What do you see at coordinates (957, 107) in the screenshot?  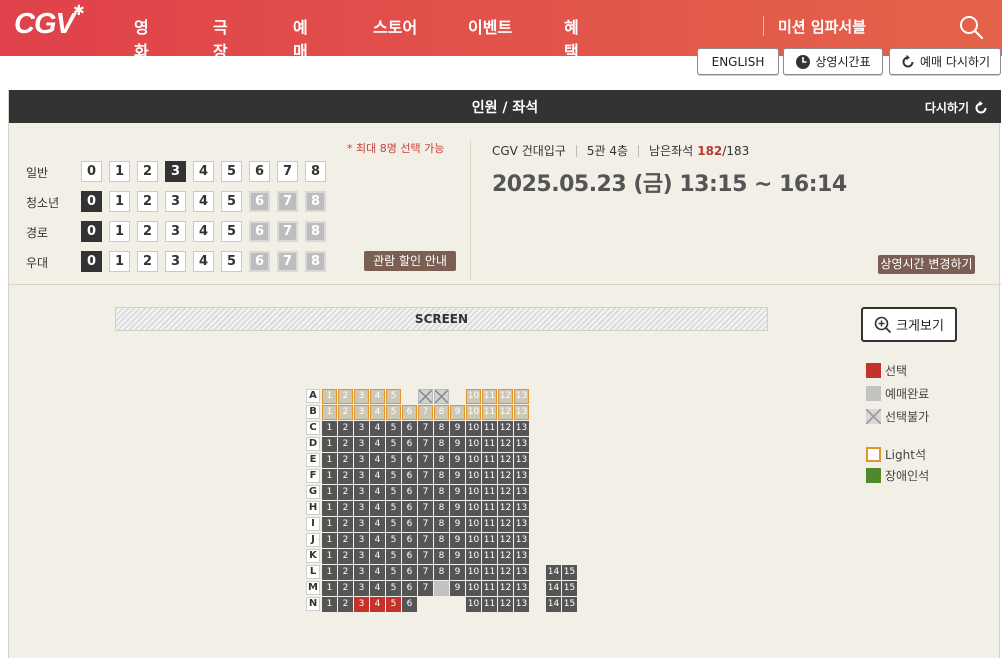 I see `reset-button: 다시하기` at bounding box center [957, 107].